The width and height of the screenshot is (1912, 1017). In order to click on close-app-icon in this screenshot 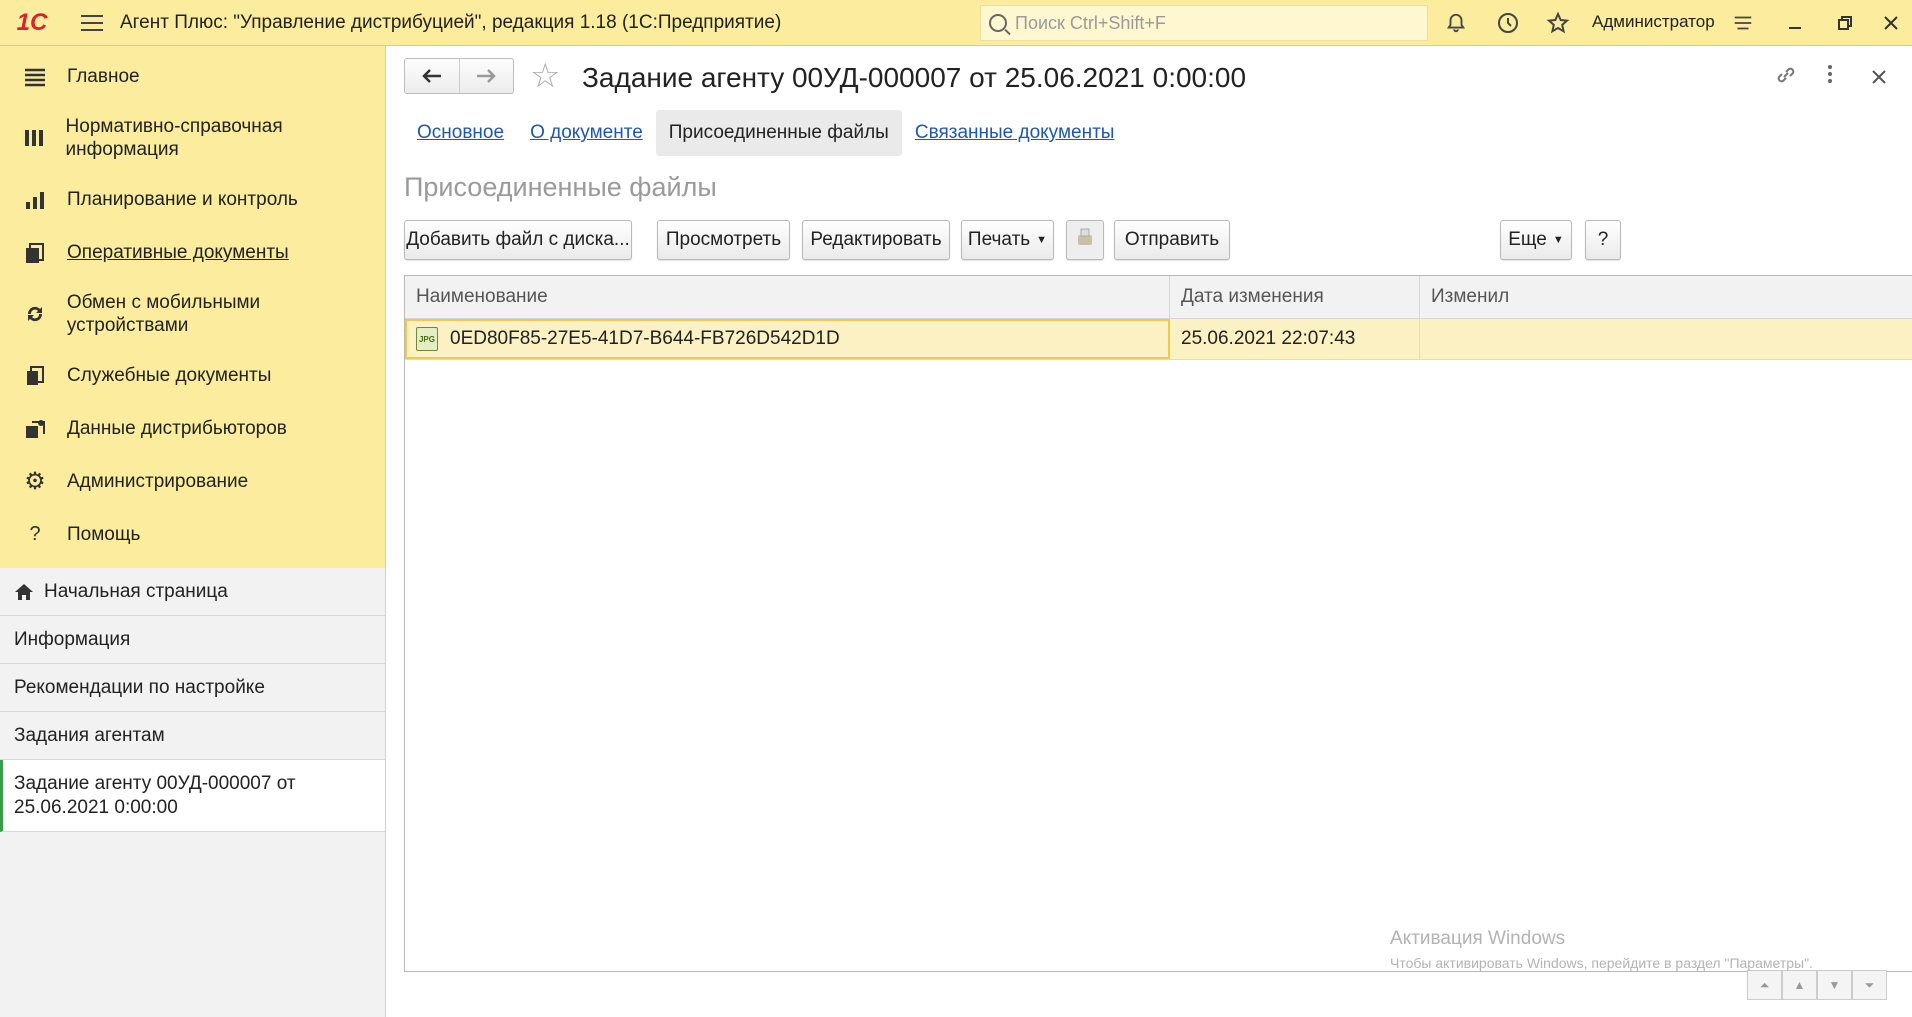, I will do `click(1891, 23)`.